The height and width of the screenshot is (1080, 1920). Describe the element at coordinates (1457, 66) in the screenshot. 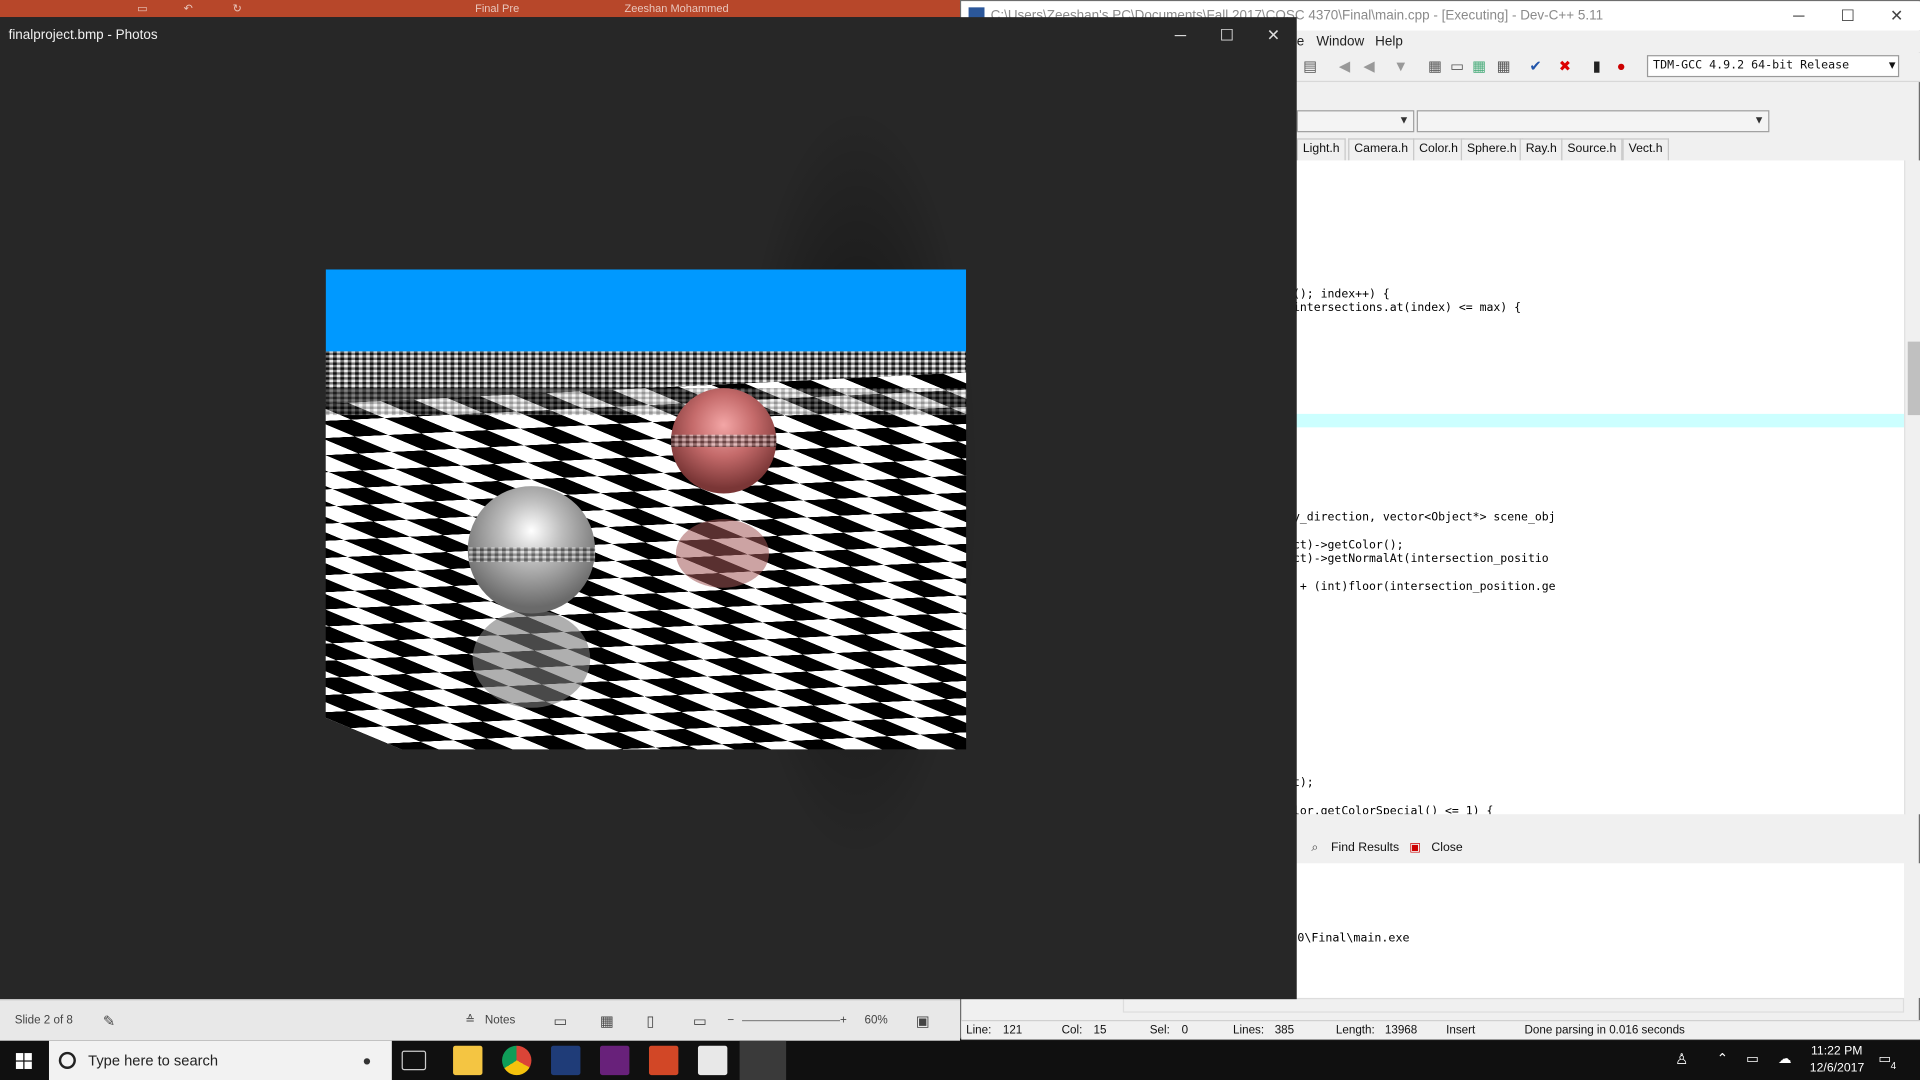

I see `window-icon: ▭` at that location.